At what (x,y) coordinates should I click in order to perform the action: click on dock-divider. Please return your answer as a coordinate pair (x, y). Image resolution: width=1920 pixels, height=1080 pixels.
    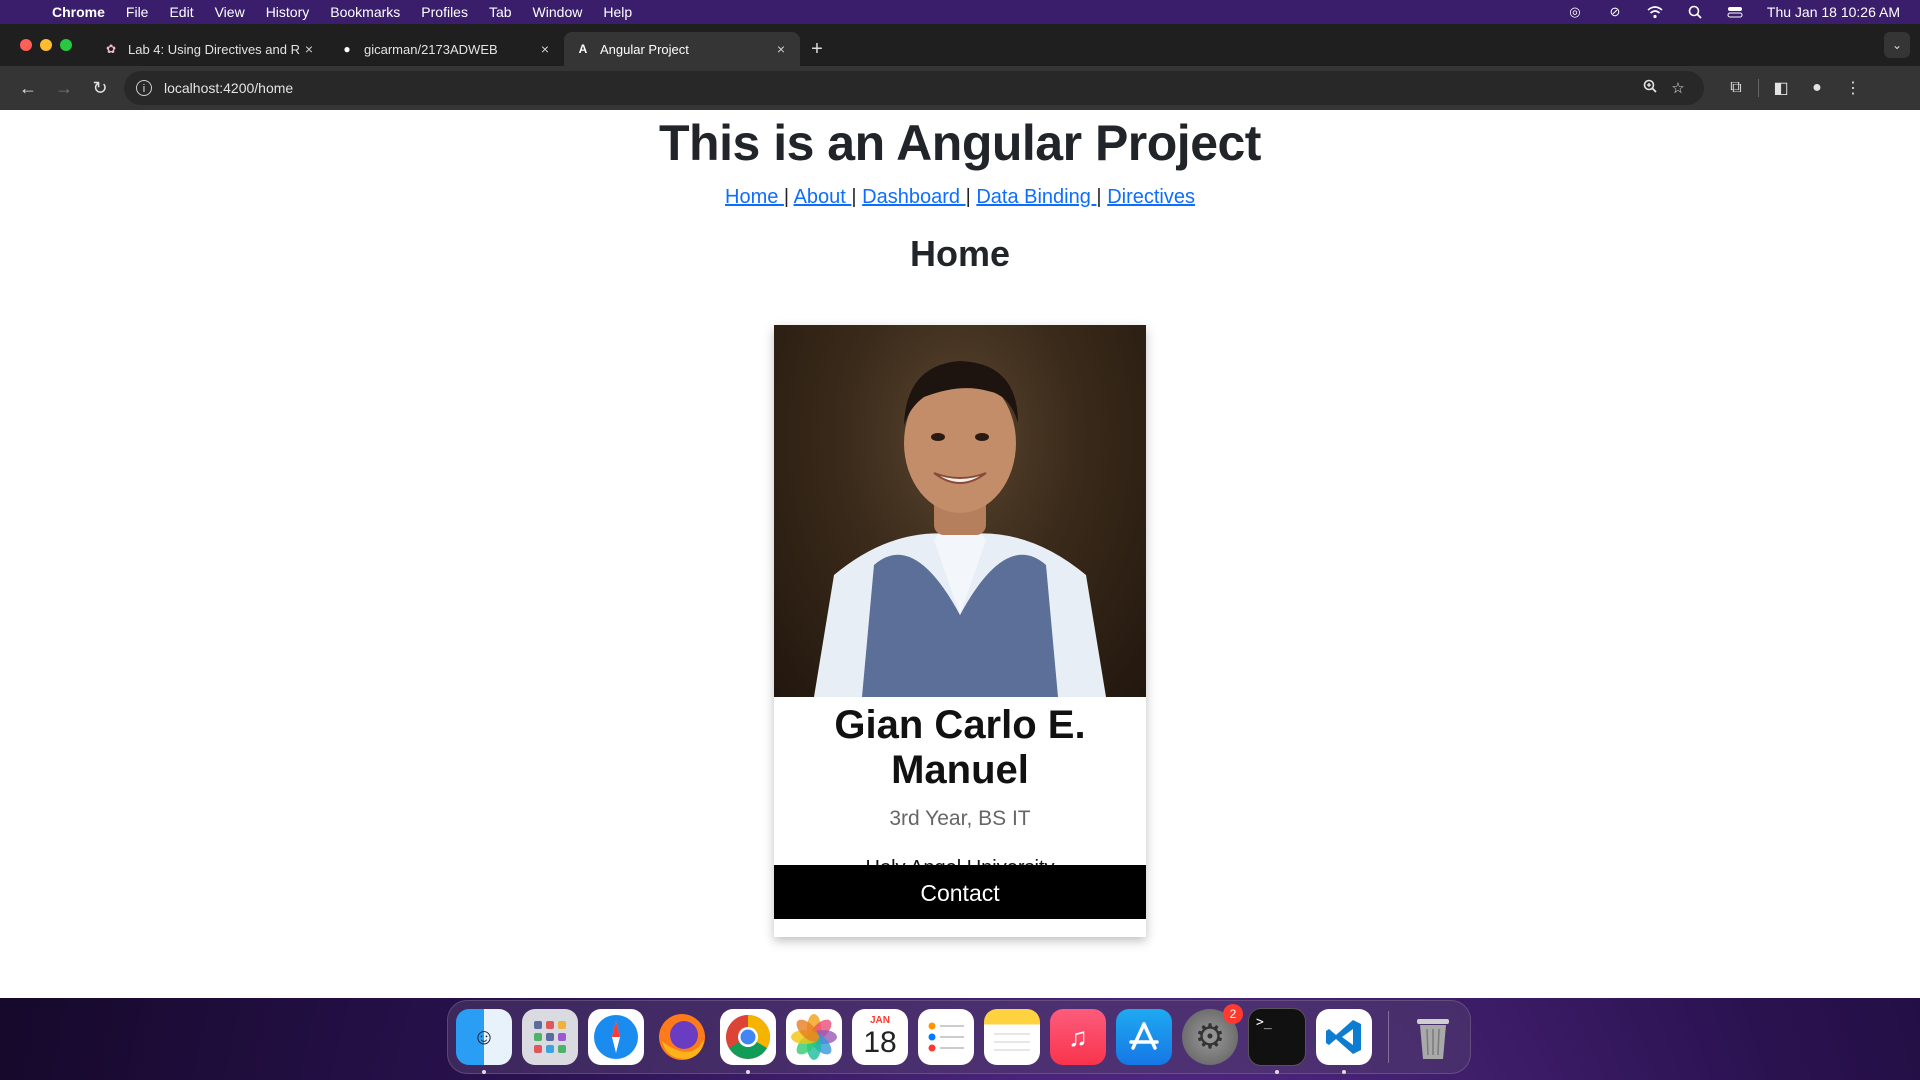
    Looking at the image, I should click on (1388, 1037).